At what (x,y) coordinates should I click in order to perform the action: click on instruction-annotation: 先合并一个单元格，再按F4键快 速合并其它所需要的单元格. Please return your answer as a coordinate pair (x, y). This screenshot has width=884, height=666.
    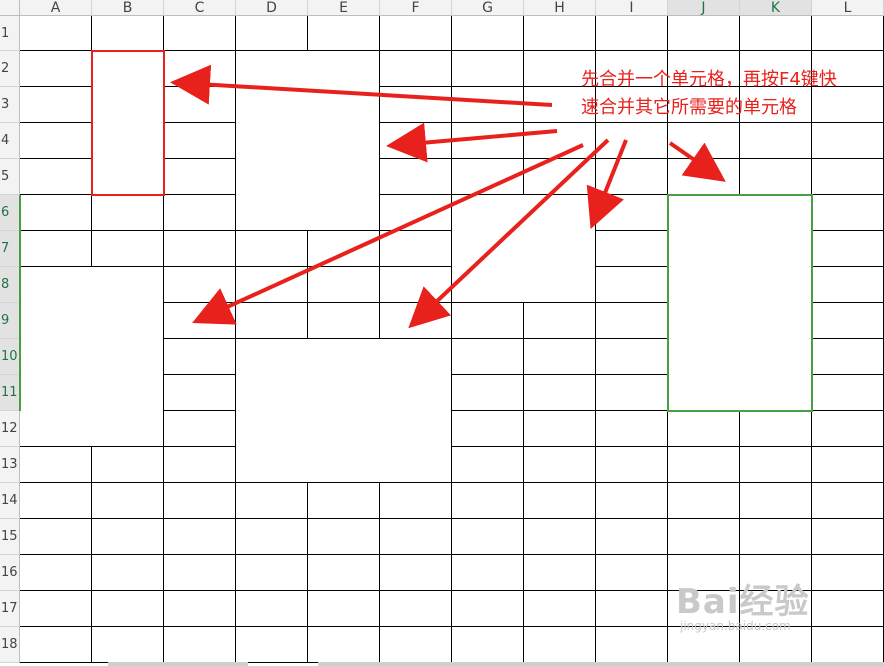
    Looking at the image, I should click on (709, 94).